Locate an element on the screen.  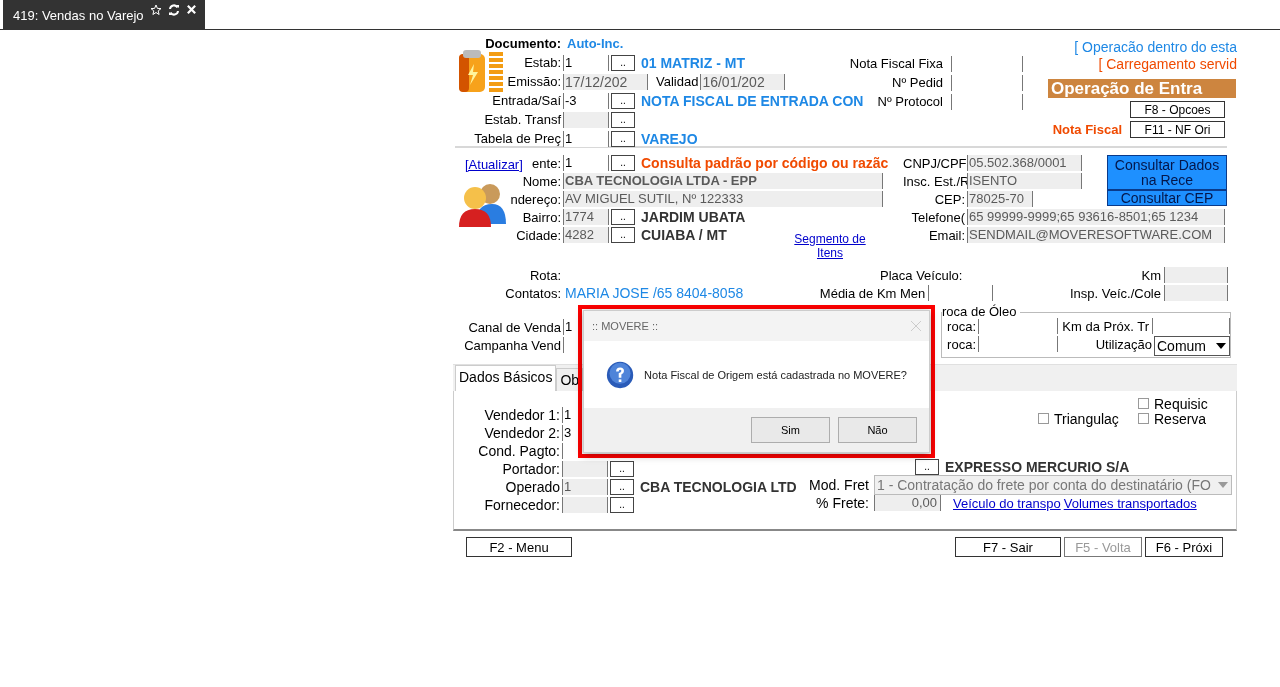
field-description: CUIABA / MT is located at coordinates (684, 235).